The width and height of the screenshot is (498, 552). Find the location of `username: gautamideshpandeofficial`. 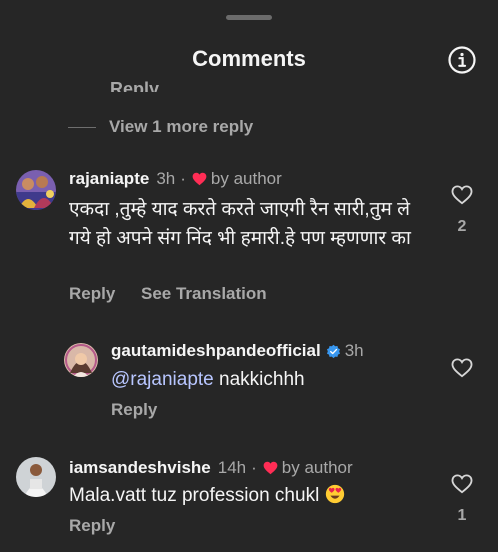

username: gautamideshpandeofficial is located at coordinates (216, 351).